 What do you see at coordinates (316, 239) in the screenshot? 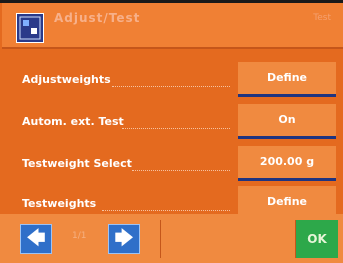
I see `ok-button: OK` at bounding box center [316, 239].